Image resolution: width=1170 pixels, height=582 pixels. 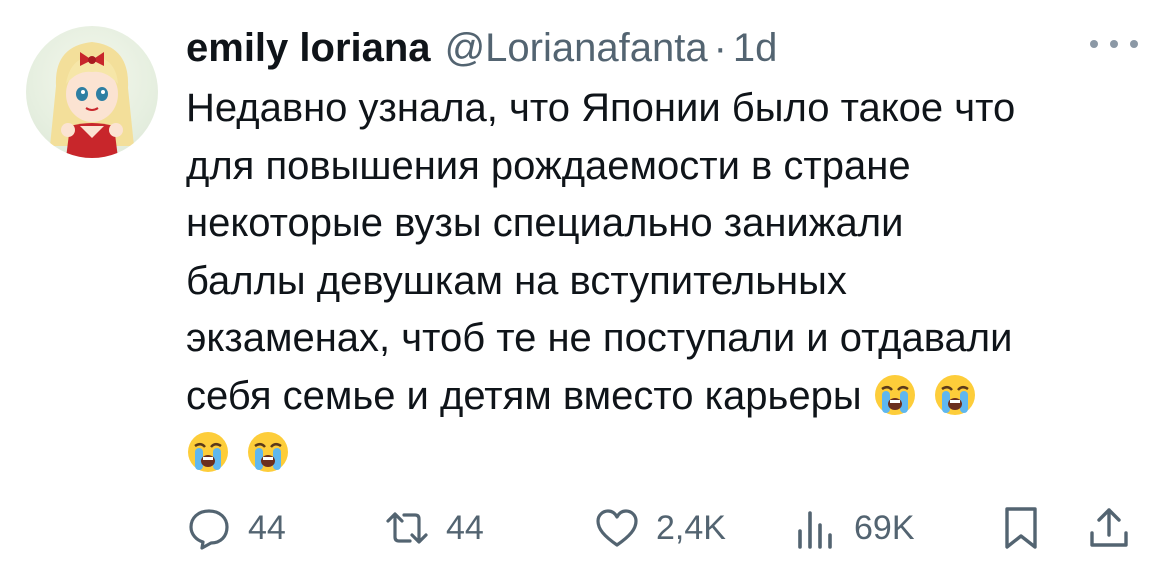 I want to click on reply-icon, so click(x=209, y=529).